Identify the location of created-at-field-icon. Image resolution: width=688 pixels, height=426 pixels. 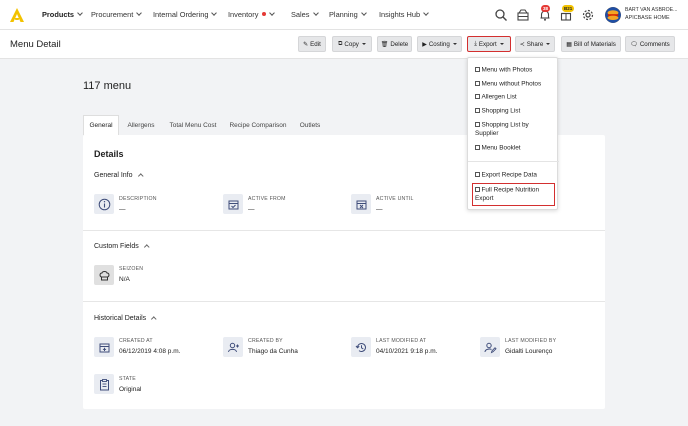
(104, 347).